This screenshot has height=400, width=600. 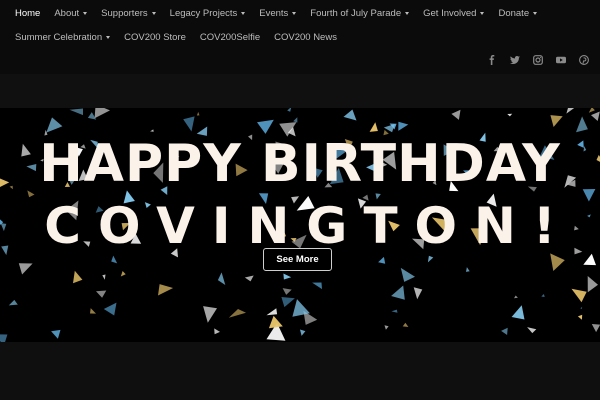 I want to click on nav-parade-label: Fourth of July Parade, so click(x=356, y=13).